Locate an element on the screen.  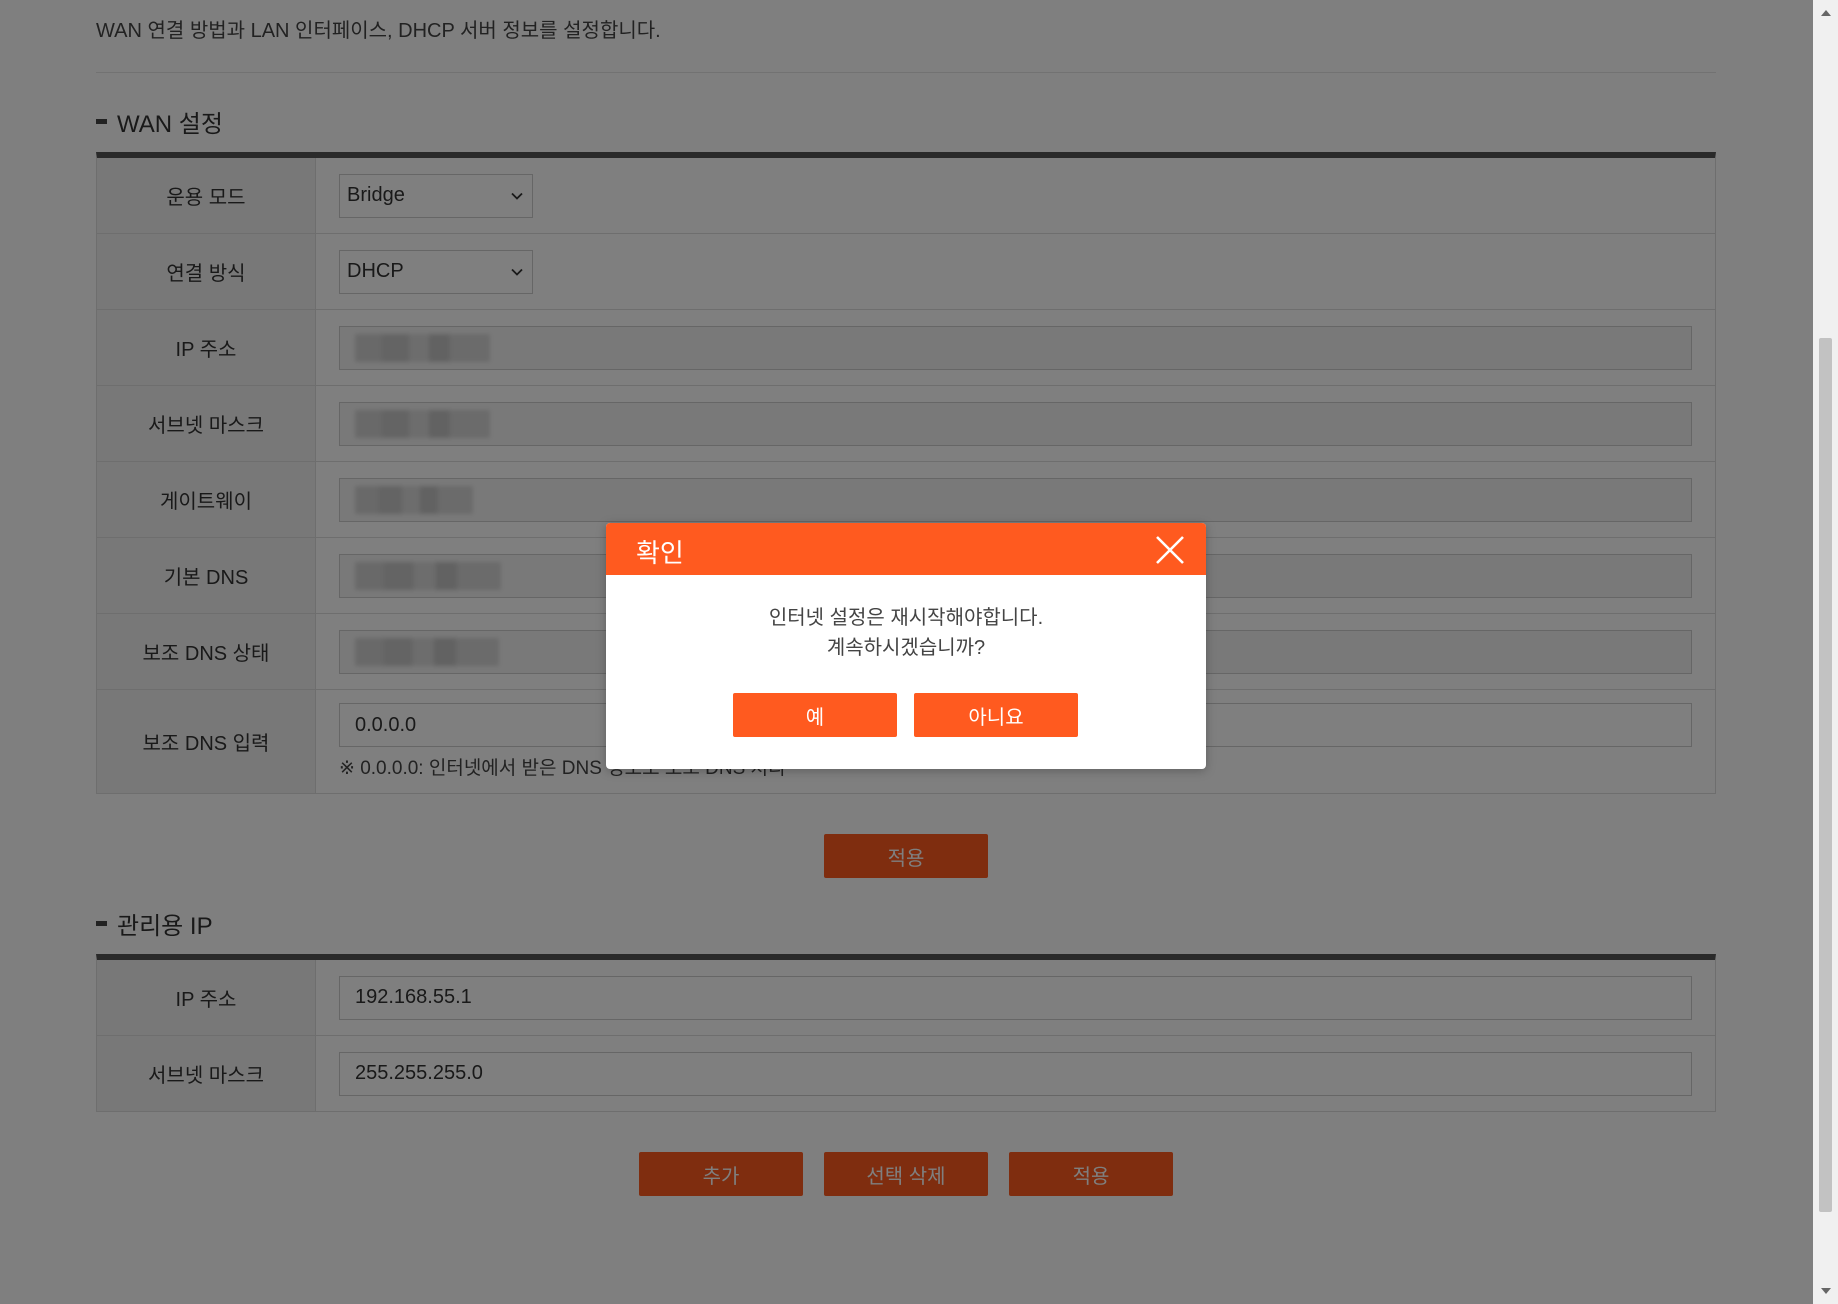
close-icon is located at coordinates (1170, 550).